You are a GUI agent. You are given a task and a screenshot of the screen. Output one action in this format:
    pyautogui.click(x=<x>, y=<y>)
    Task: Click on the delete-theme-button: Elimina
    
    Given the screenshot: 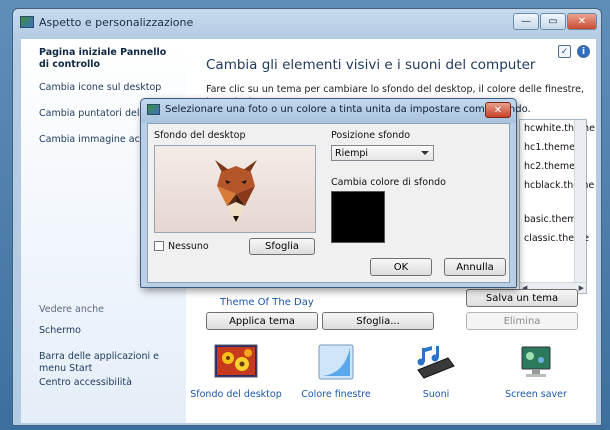 What is the action you would take?
    pyautogui.click(x=522, y=321)
    